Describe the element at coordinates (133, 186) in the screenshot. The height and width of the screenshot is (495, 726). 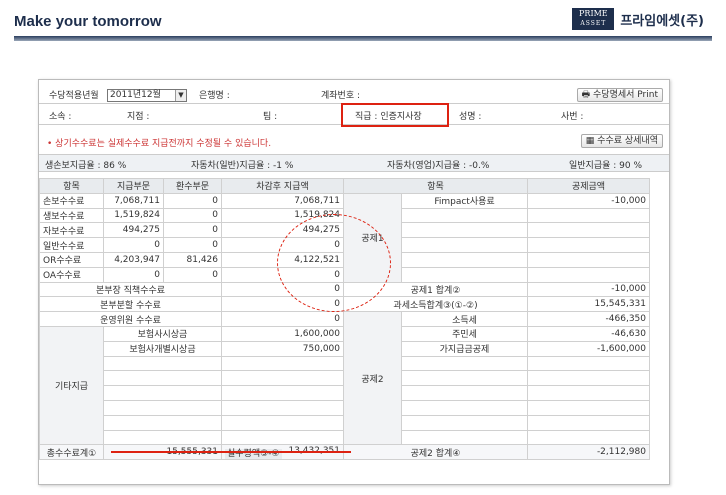
I see `col-pay: 지급부문` at that location.